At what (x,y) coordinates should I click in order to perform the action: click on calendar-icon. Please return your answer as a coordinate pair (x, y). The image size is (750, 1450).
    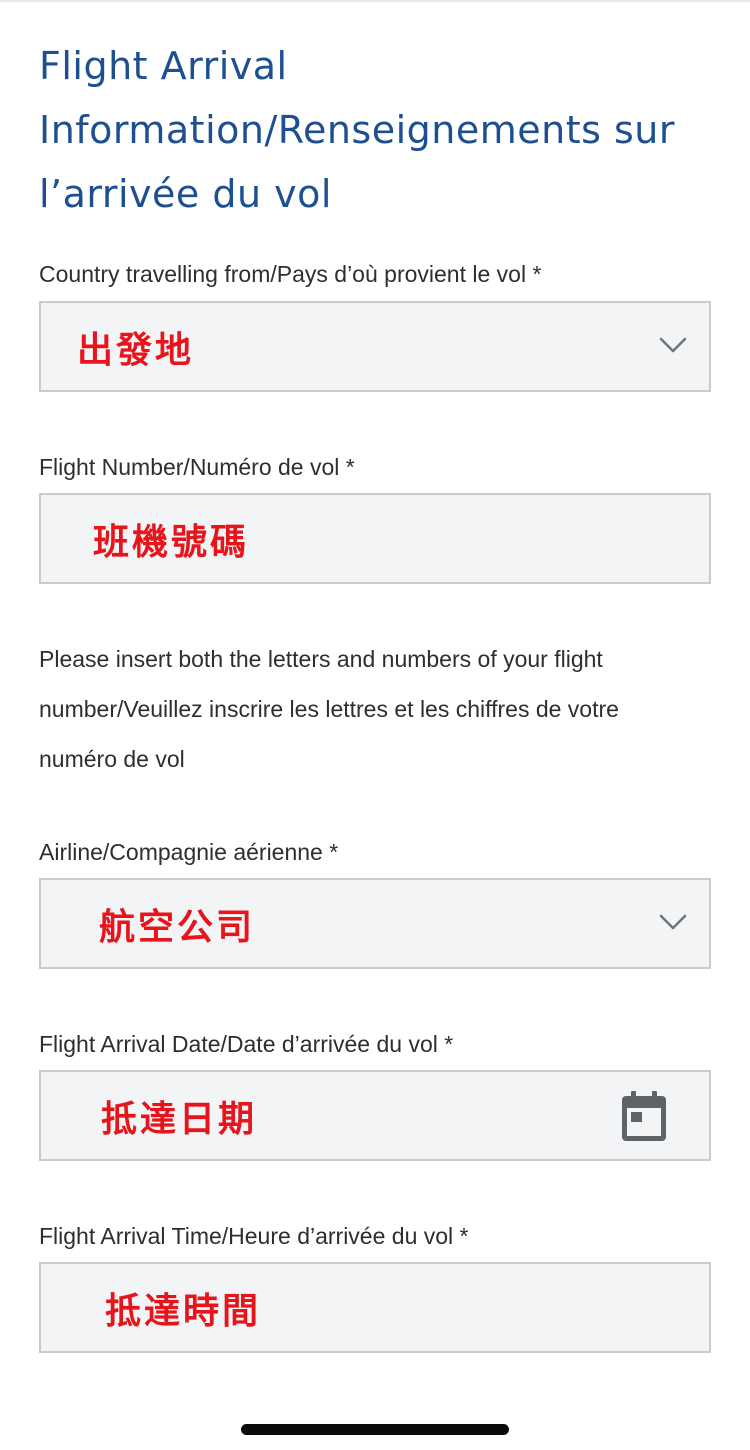
    Looking at the image, I should click on (644, 1117).